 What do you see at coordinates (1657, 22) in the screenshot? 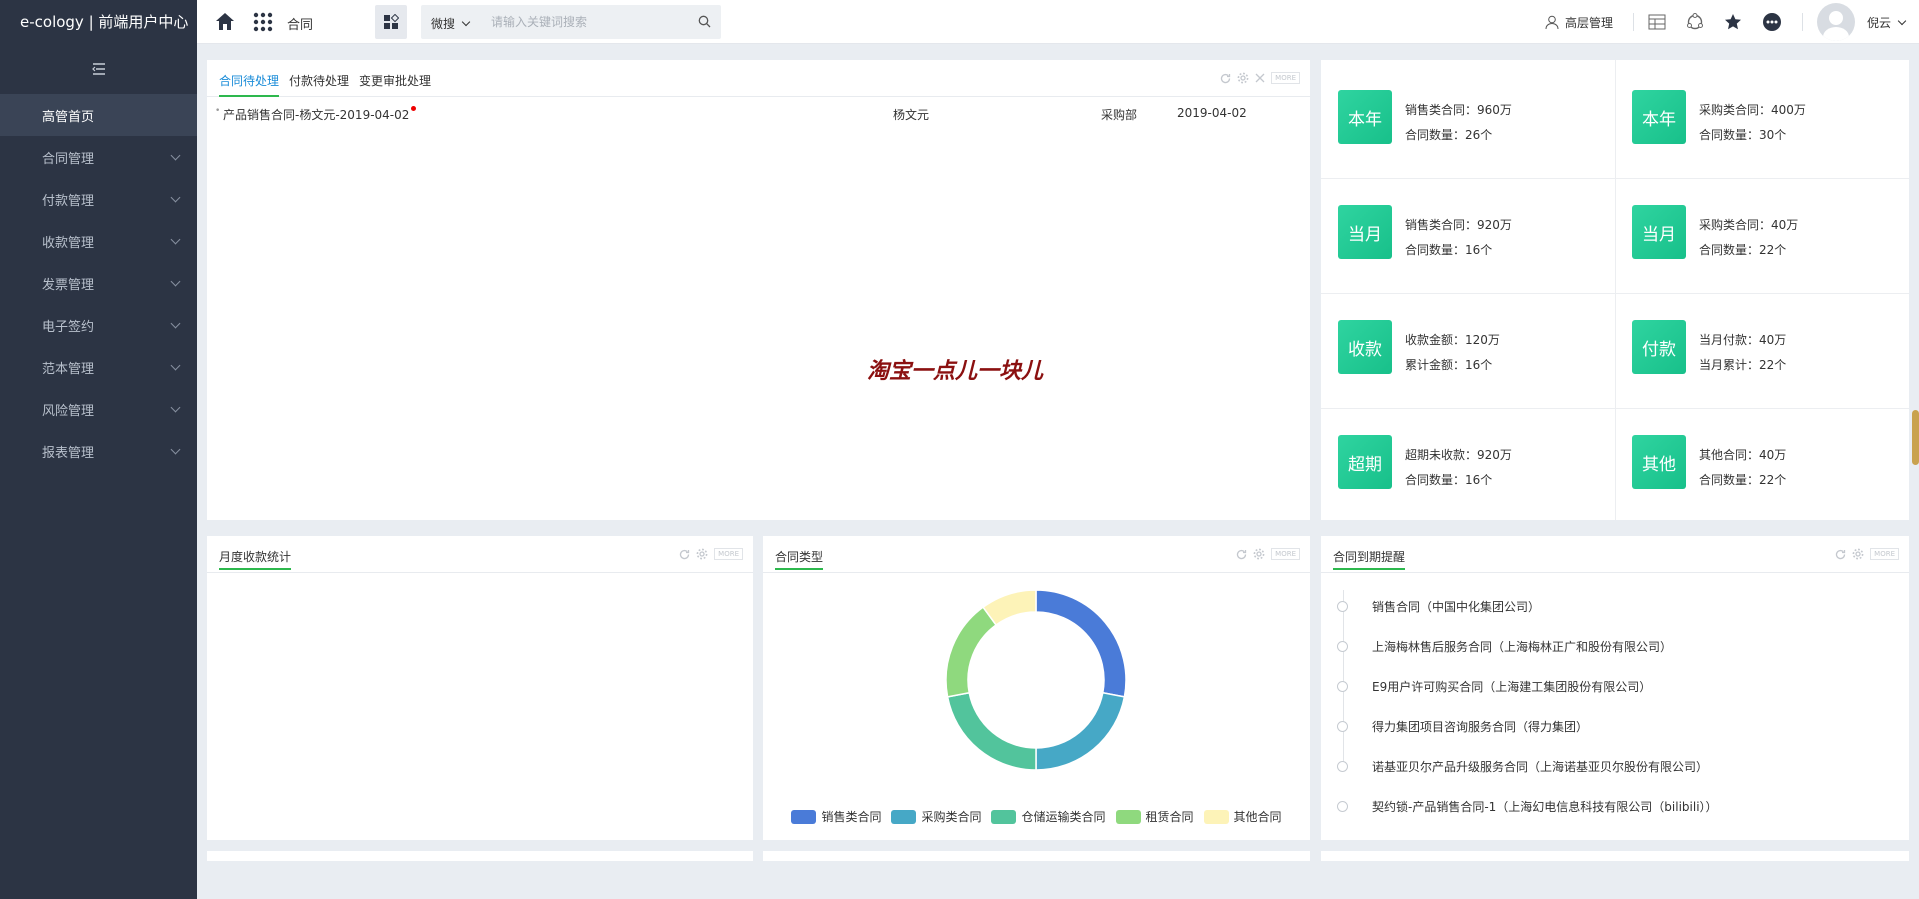
I see `dashboard-icon` at bounding box center [1657, 22].